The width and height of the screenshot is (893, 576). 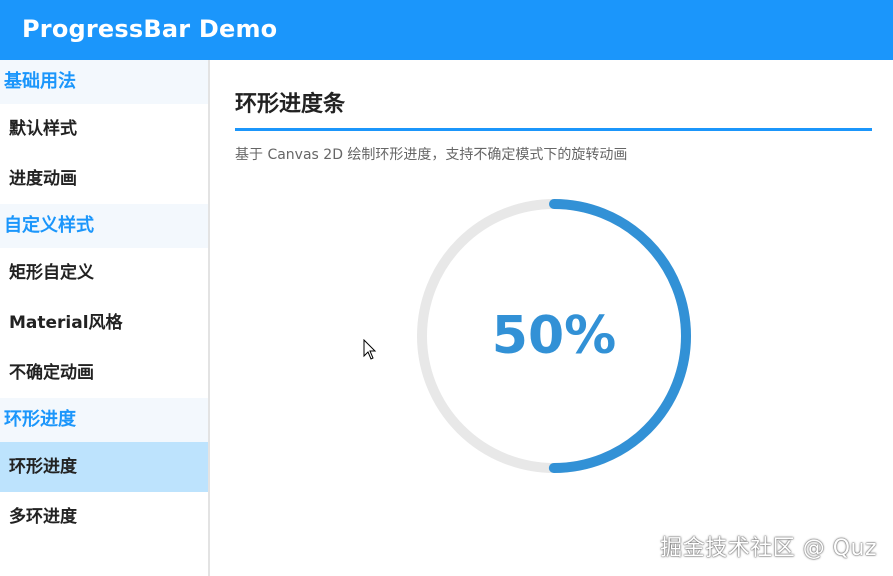 What do you see at coordinates (553, 129) in the screenshot?
I see `title-divider` at bounding box center [553, 129].